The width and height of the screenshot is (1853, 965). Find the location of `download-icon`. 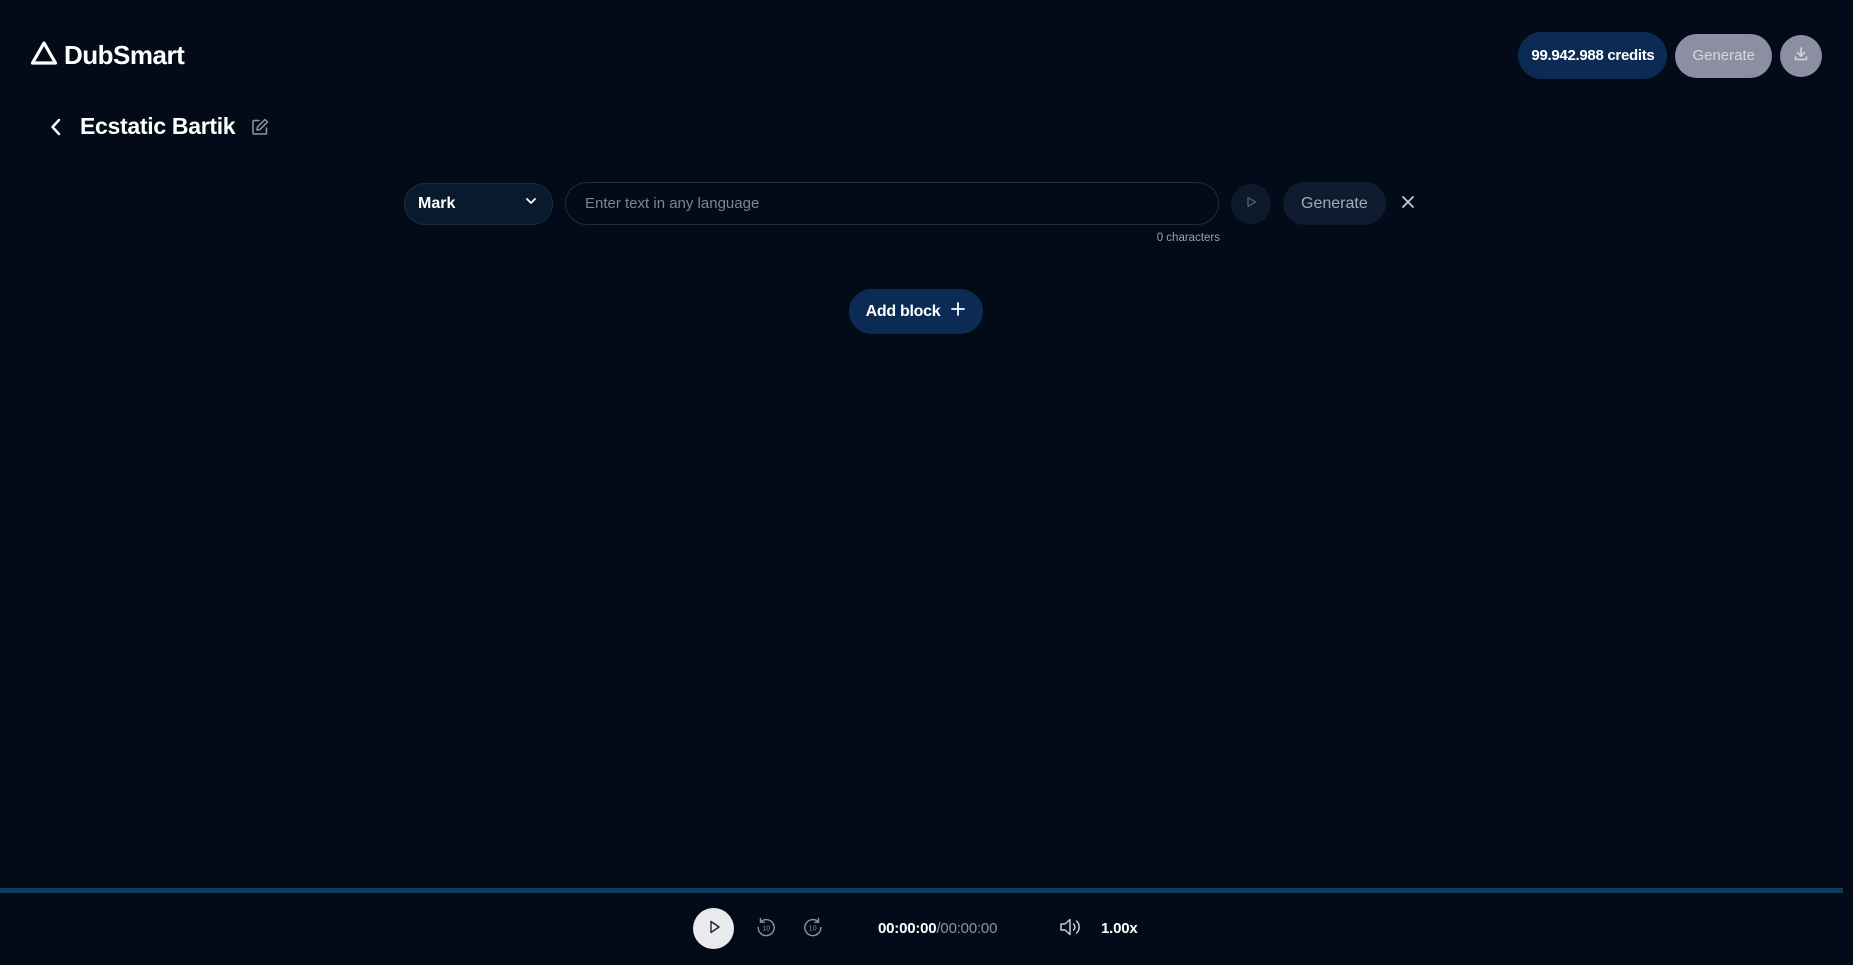

download-icon is located at coordinates (1801, 55).